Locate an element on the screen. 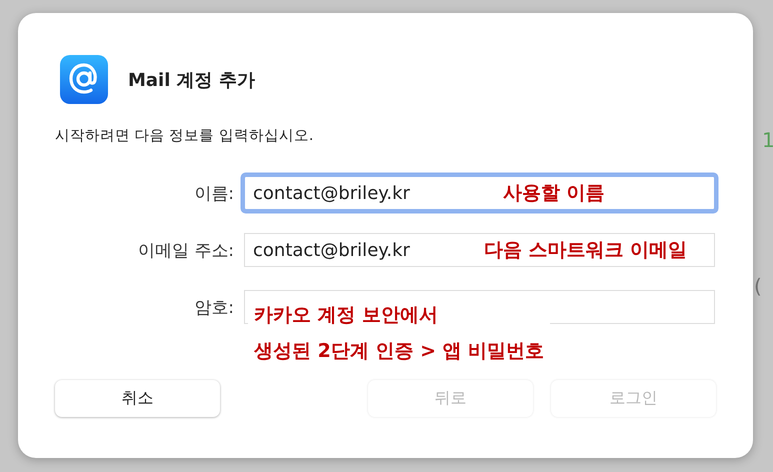 The height and width of the screenshot is (472, 773). instruction-text: 시작하려면 다음 정보를 입력하십시오. is located at coordinates (184, 136).